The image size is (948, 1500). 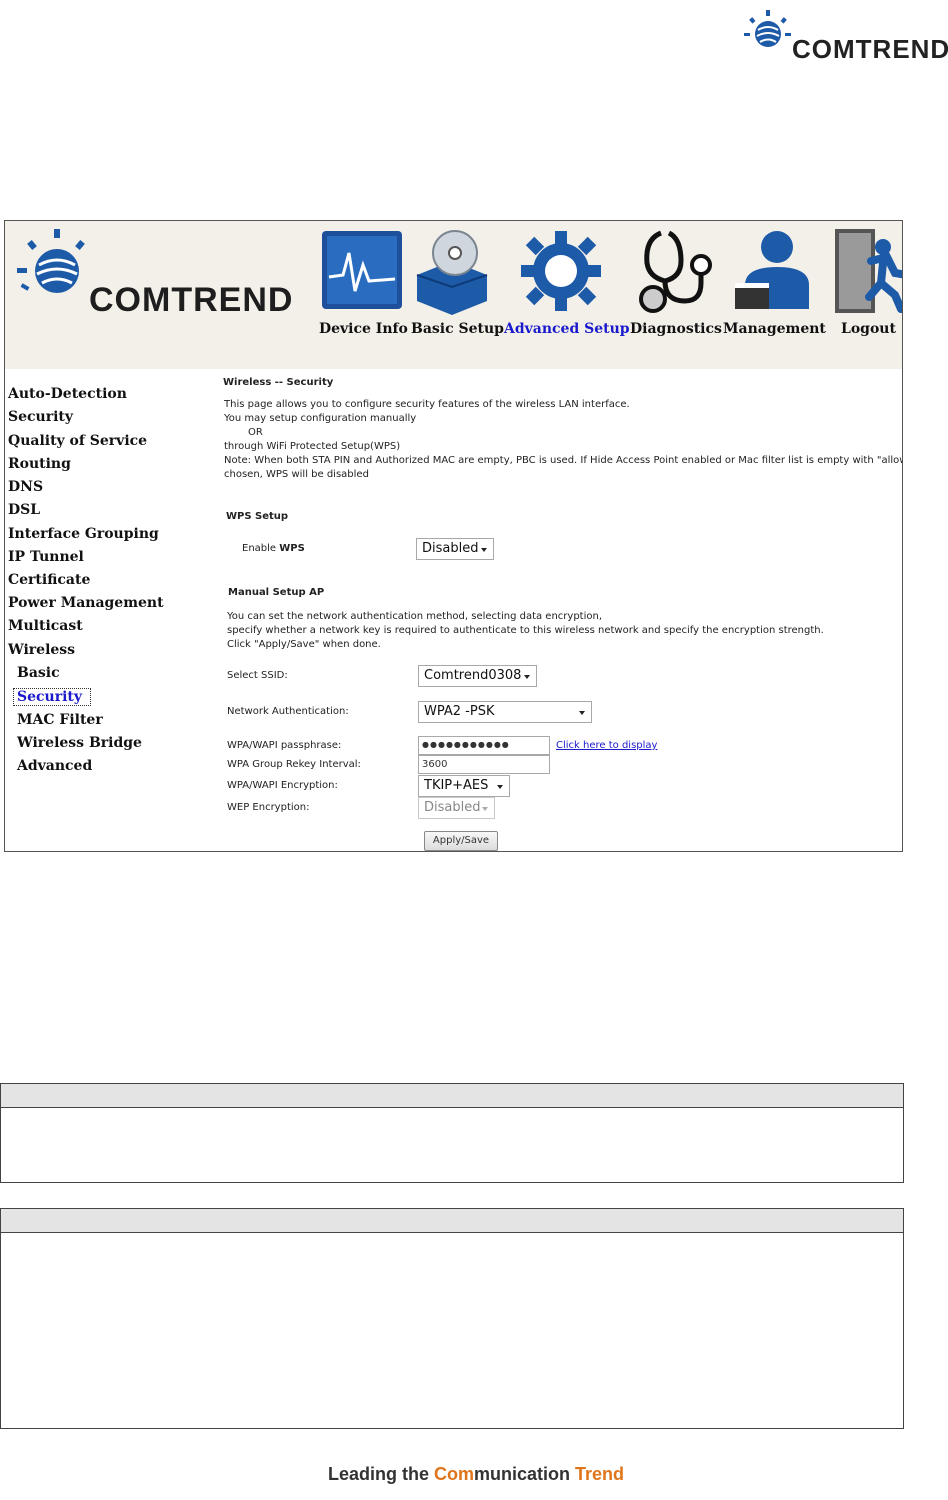 What do you see at coordinates (567, 329) in the screenshot?
I see `nav-advanced-setup: Advanced Setup` at bounding box center [567, 329].